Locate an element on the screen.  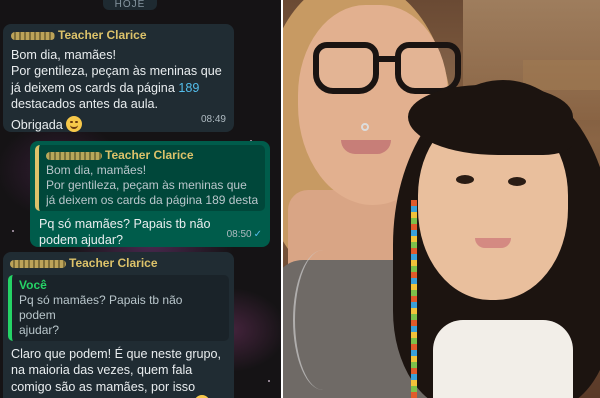
quoted-line: ajudar? is located at coordinates (39, 330).